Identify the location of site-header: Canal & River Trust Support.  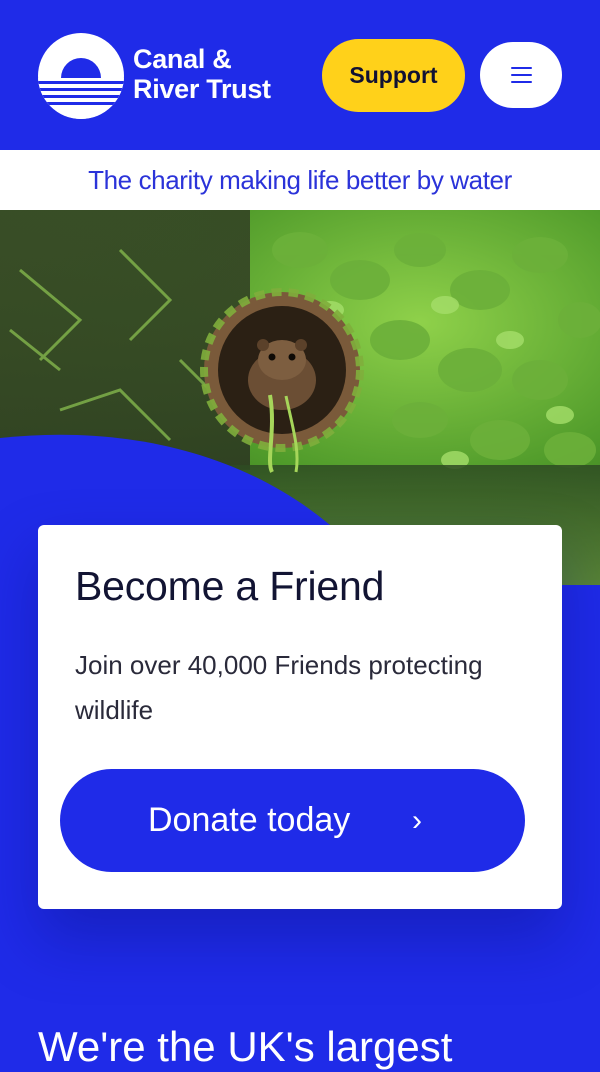
(300, 75).